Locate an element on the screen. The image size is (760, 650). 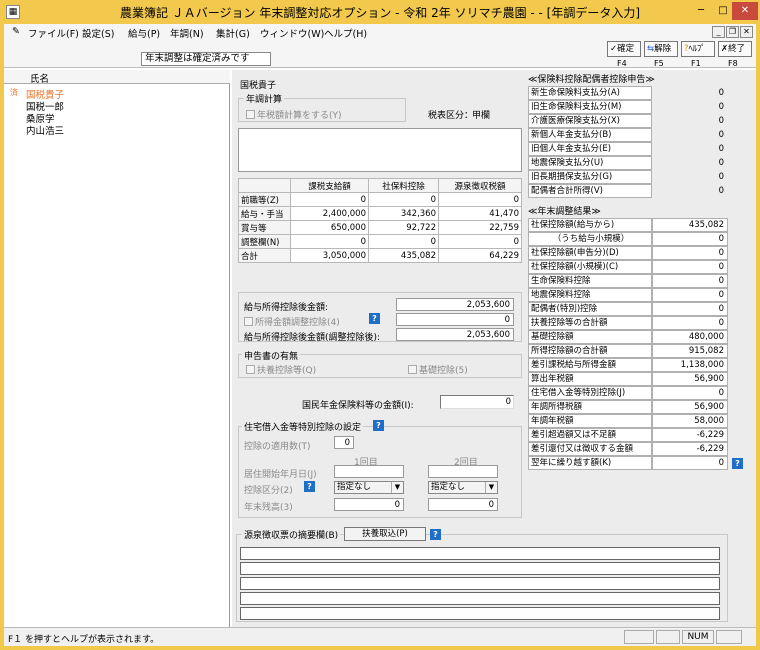
close-icon: ✕ is located at coordinates (745, 11).